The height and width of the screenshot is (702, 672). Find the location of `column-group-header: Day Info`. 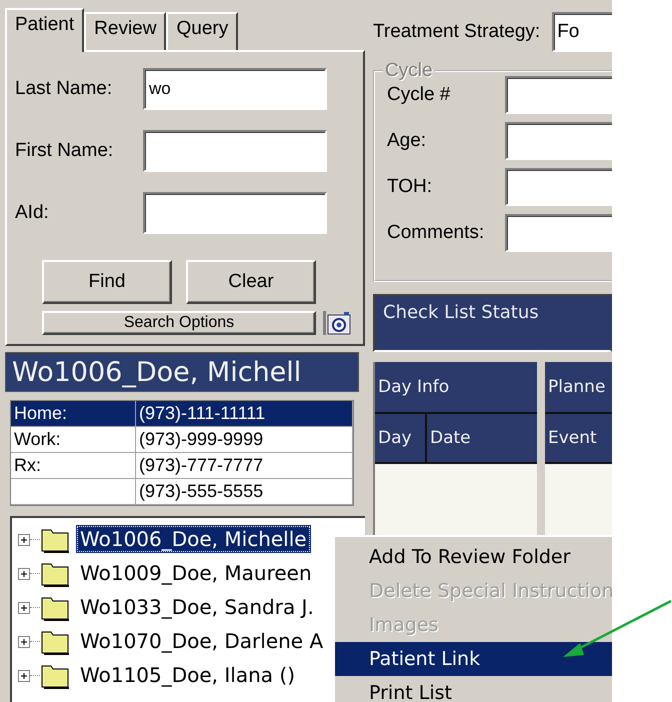

column-group-header: Day Info is located at coordinates (456, 388).